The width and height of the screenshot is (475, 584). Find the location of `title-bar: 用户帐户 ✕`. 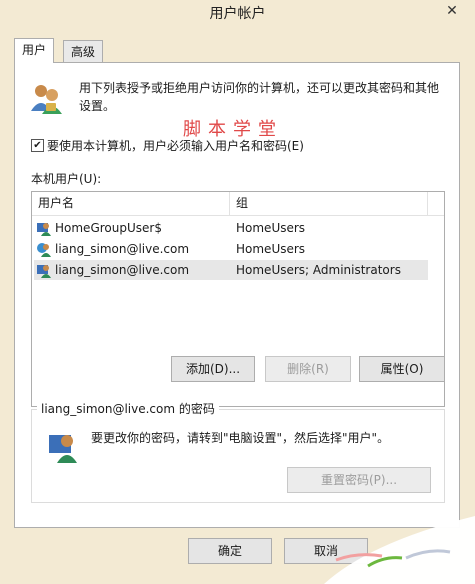

title-bar: 用户帐户 ✕ is located at coordinates (237, 15).